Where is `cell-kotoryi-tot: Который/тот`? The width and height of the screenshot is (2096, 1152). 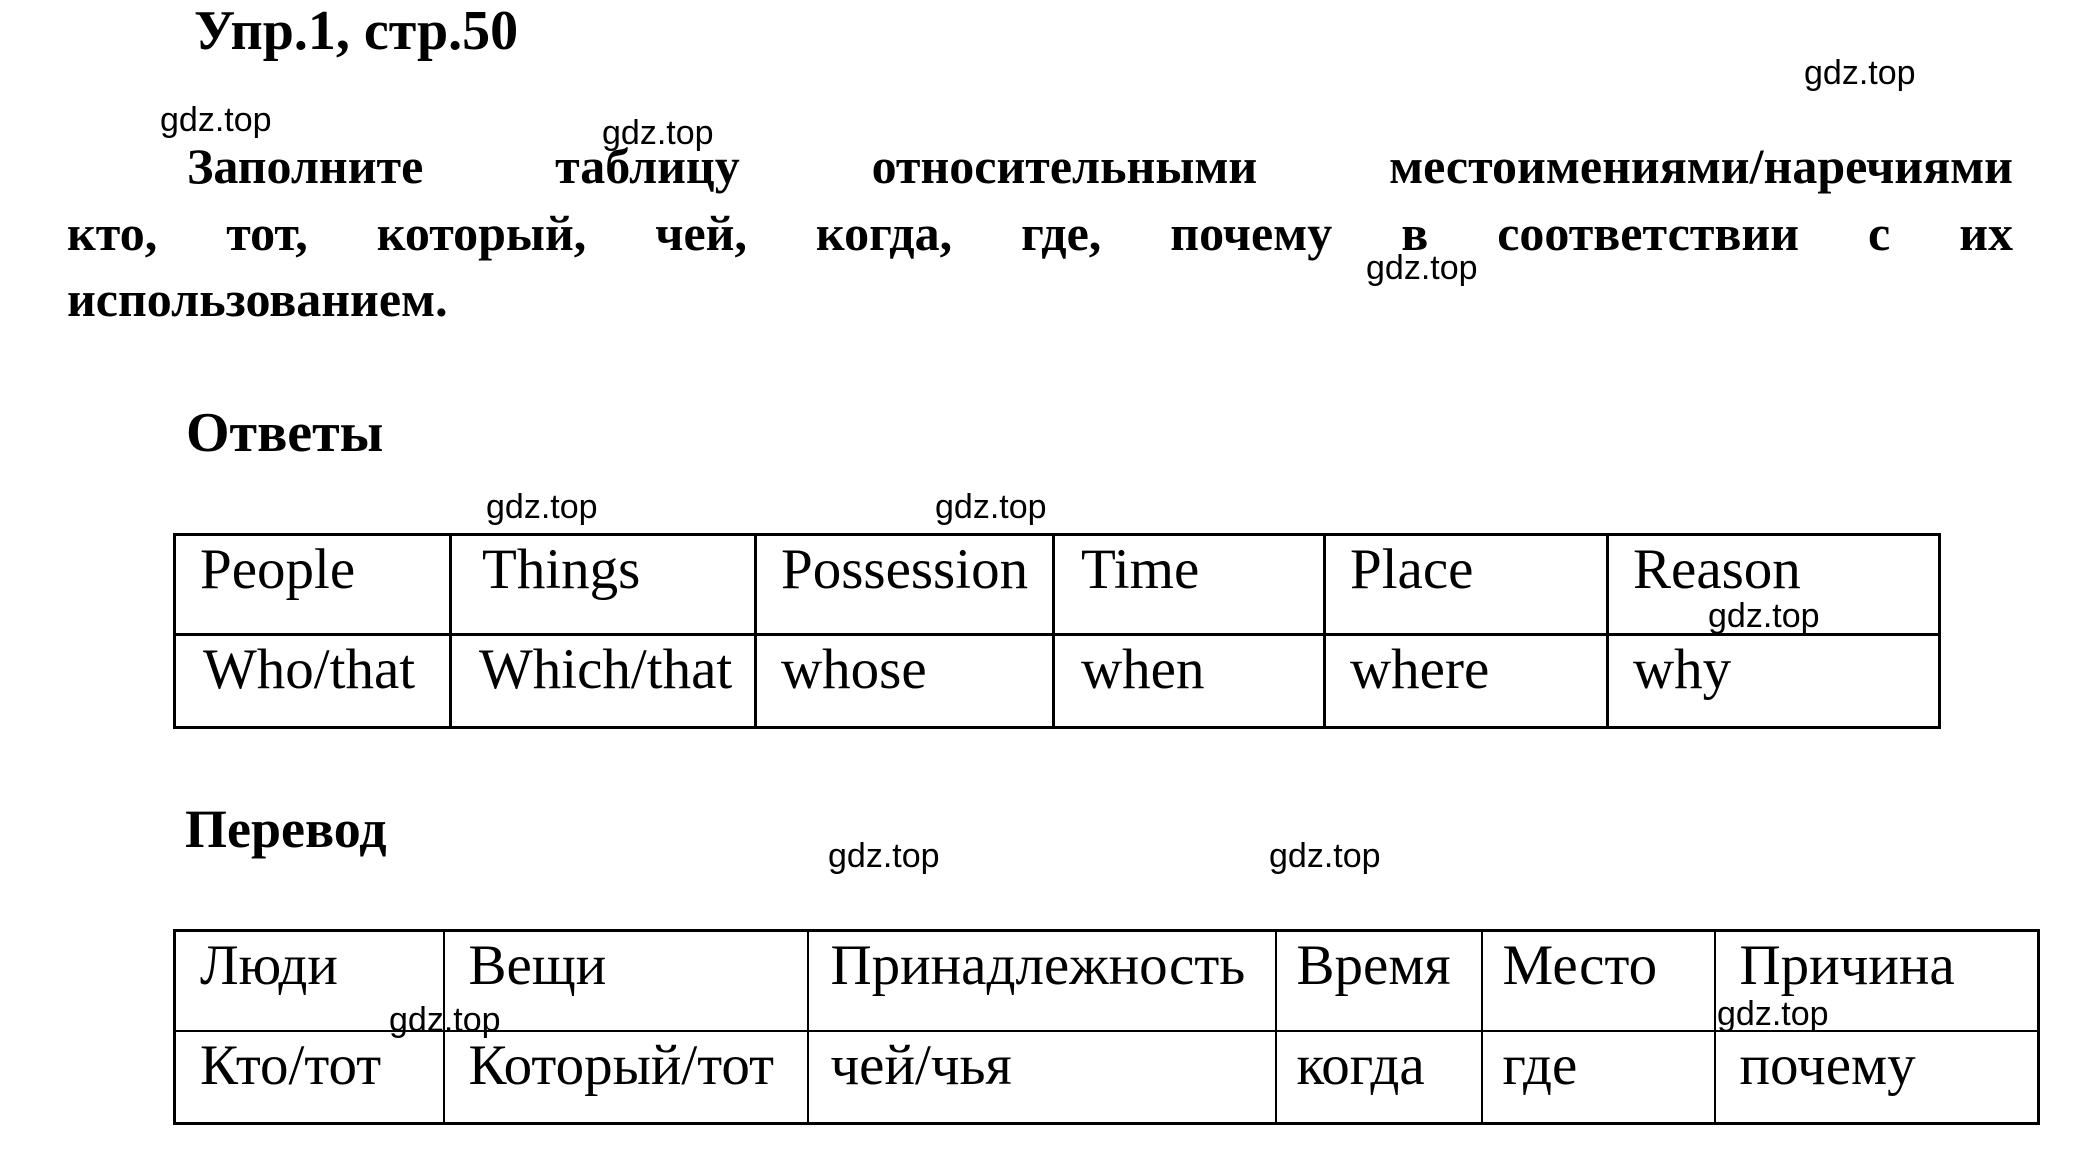 cell-kotoryi-tot: Который/тот is located at coordinates (625, 1077).